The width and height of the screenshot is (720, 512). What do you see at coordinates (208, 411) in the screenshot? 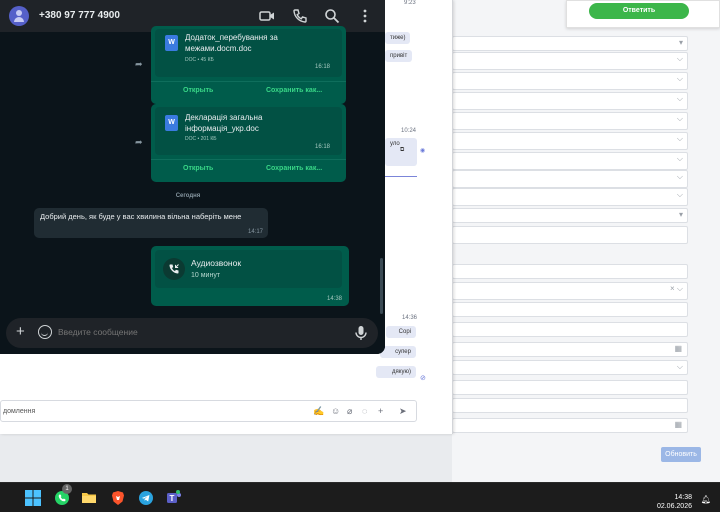
I see `chat-log-input: домлення ✍ ☺ ⌀ ◌ + ➤` at bounding box center [208, 411].